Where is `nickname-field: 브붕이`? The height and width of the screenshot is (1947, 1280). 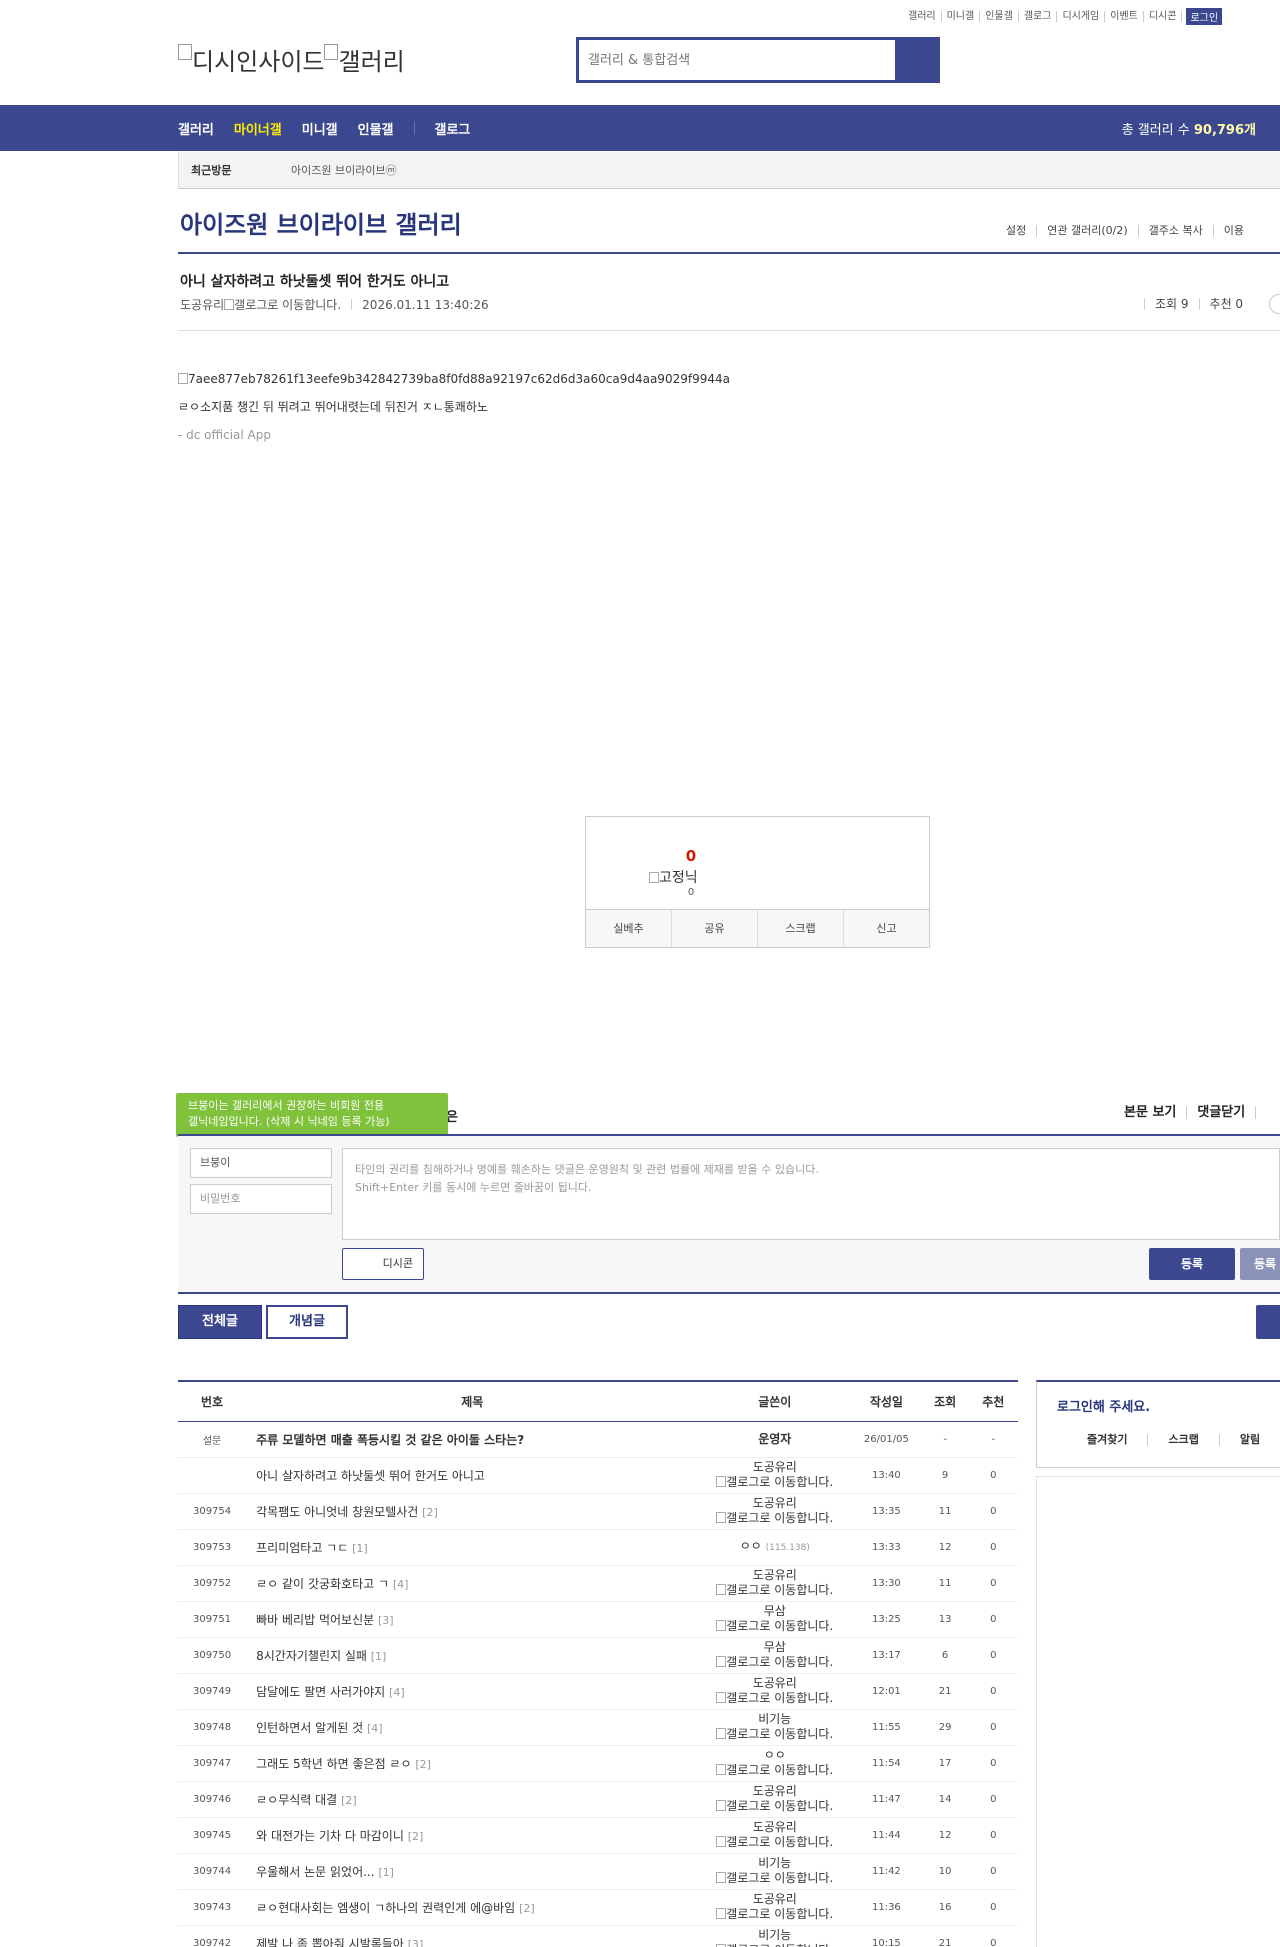
nickname-field: 브붕이 is located at coordinates (261, 1163).